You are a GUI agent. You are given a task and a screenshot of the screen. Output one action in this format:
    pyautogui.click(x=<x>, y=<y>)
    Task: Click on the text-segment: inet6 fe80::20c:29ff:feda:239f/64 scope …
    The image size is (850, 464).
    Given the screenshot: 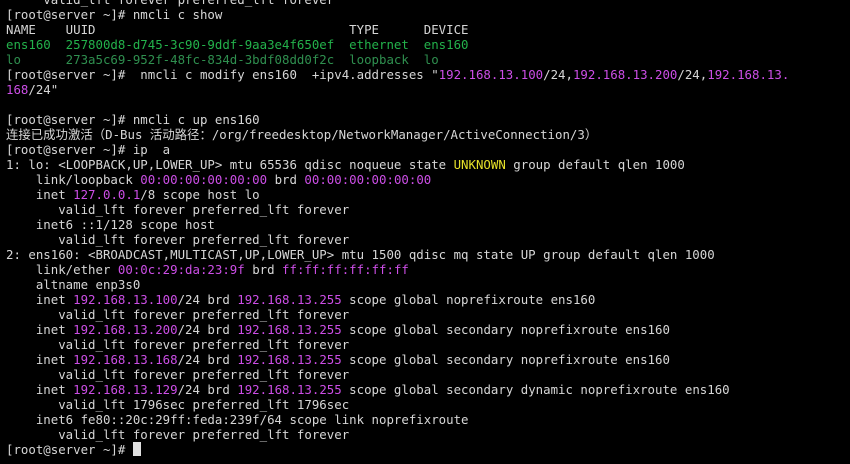 What is the action you would take?
    pyautogui.click(x=237, y=419)
    